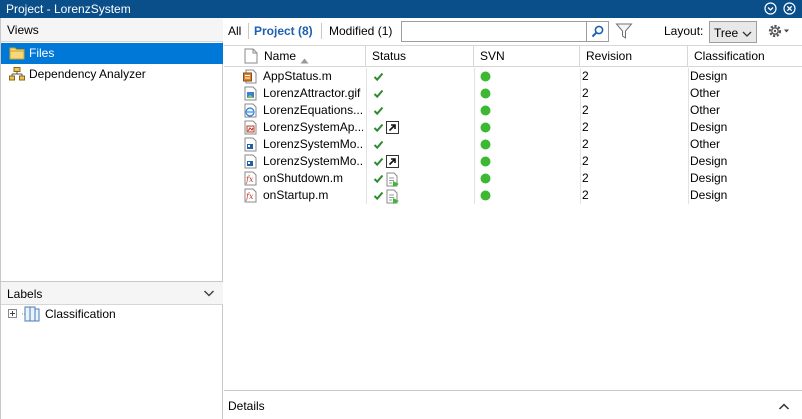 This screenshot has height=419, width=802. I want to click on tab-all: All, so click(234, 31).